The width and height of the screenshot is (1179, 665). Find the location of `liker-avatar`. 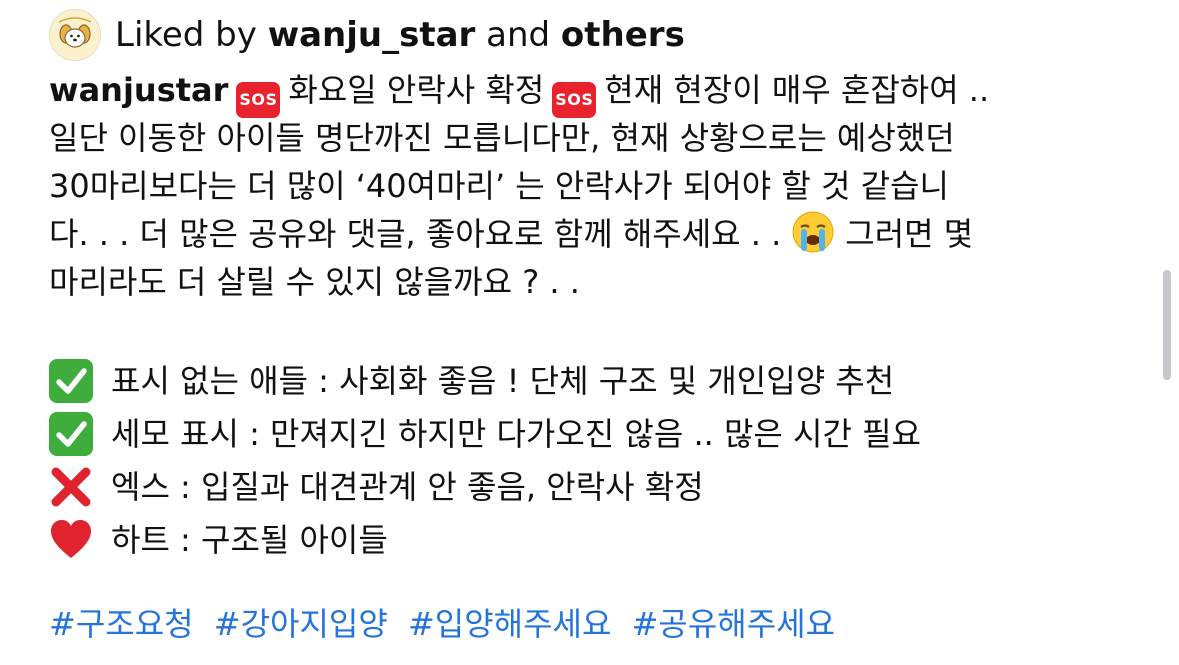

liker-avatar is located at coordinates (75, 35).